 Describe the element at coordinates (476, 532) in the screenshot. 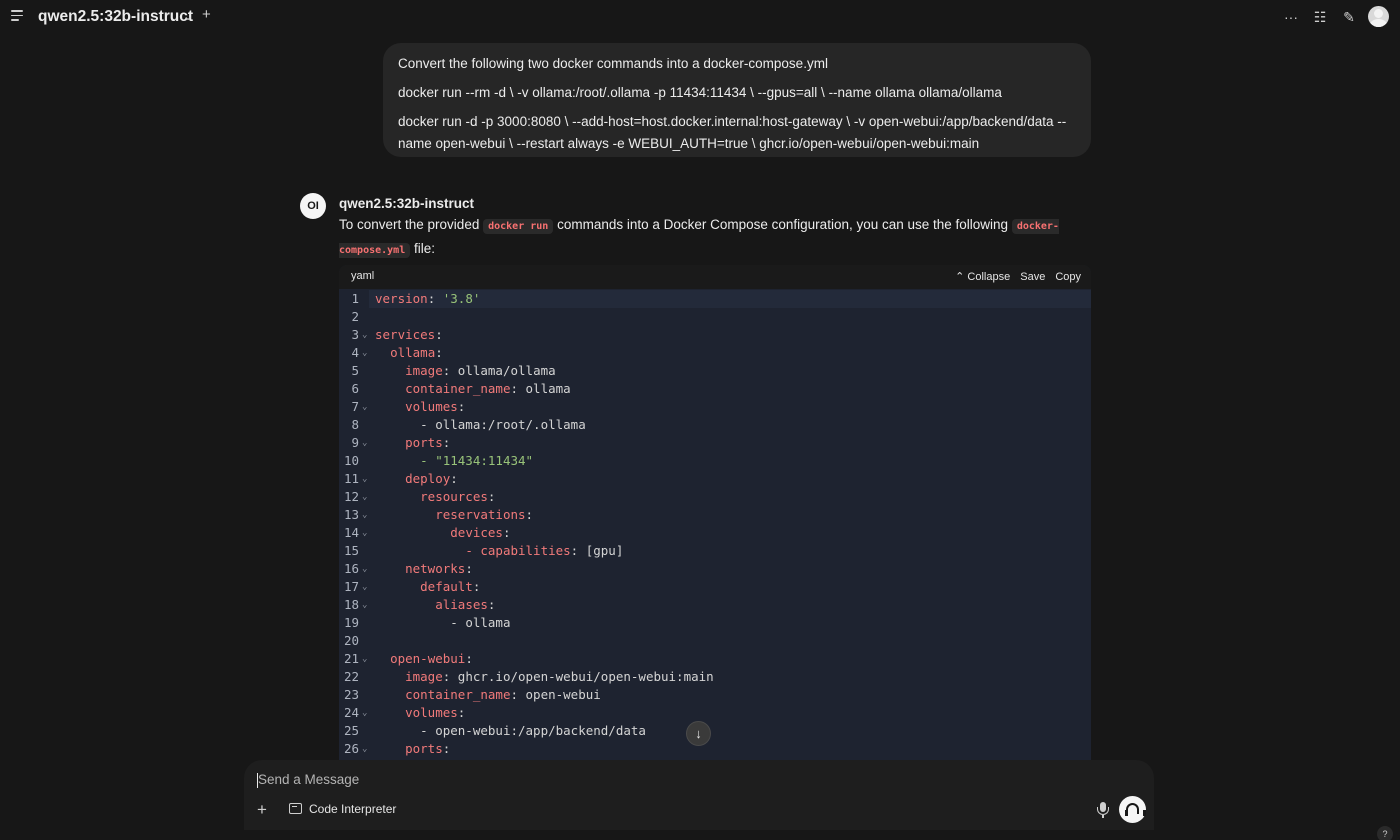

I see `yaml-key: devices` at that location.